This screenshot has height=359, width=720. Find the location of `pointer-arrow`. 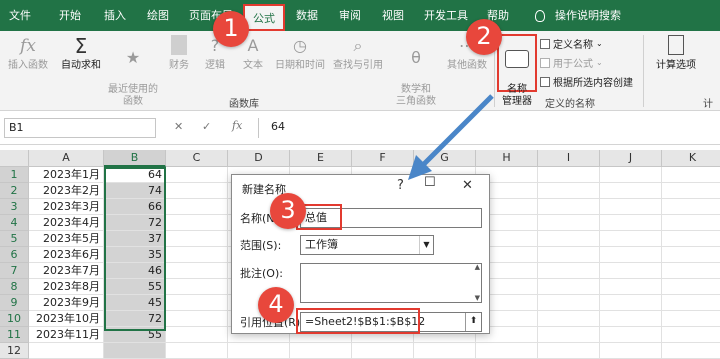

pointer-arrow is located at coordinates (451, 137).